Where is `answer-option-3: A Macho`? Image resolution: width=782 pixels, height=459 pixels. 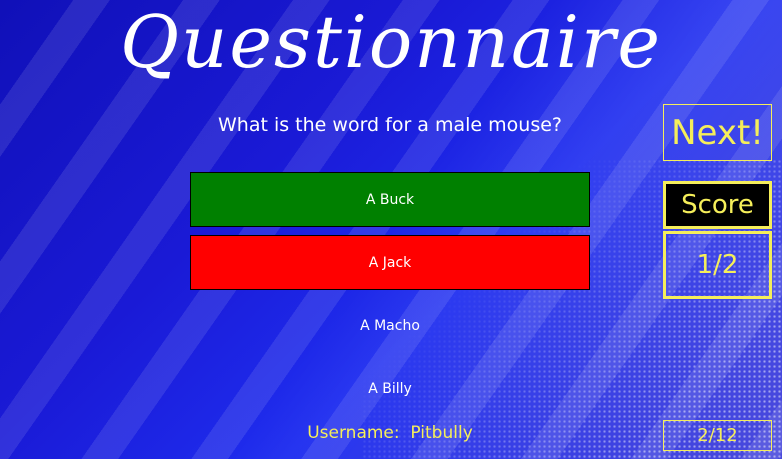 answer-option-3: A Macho is located at coordinates (390, 325).